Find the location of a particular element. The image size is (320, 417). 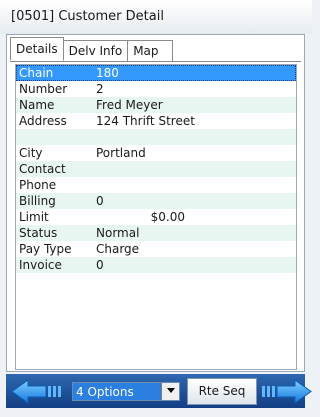

dropdown-button is located at coordinates (170, 391).